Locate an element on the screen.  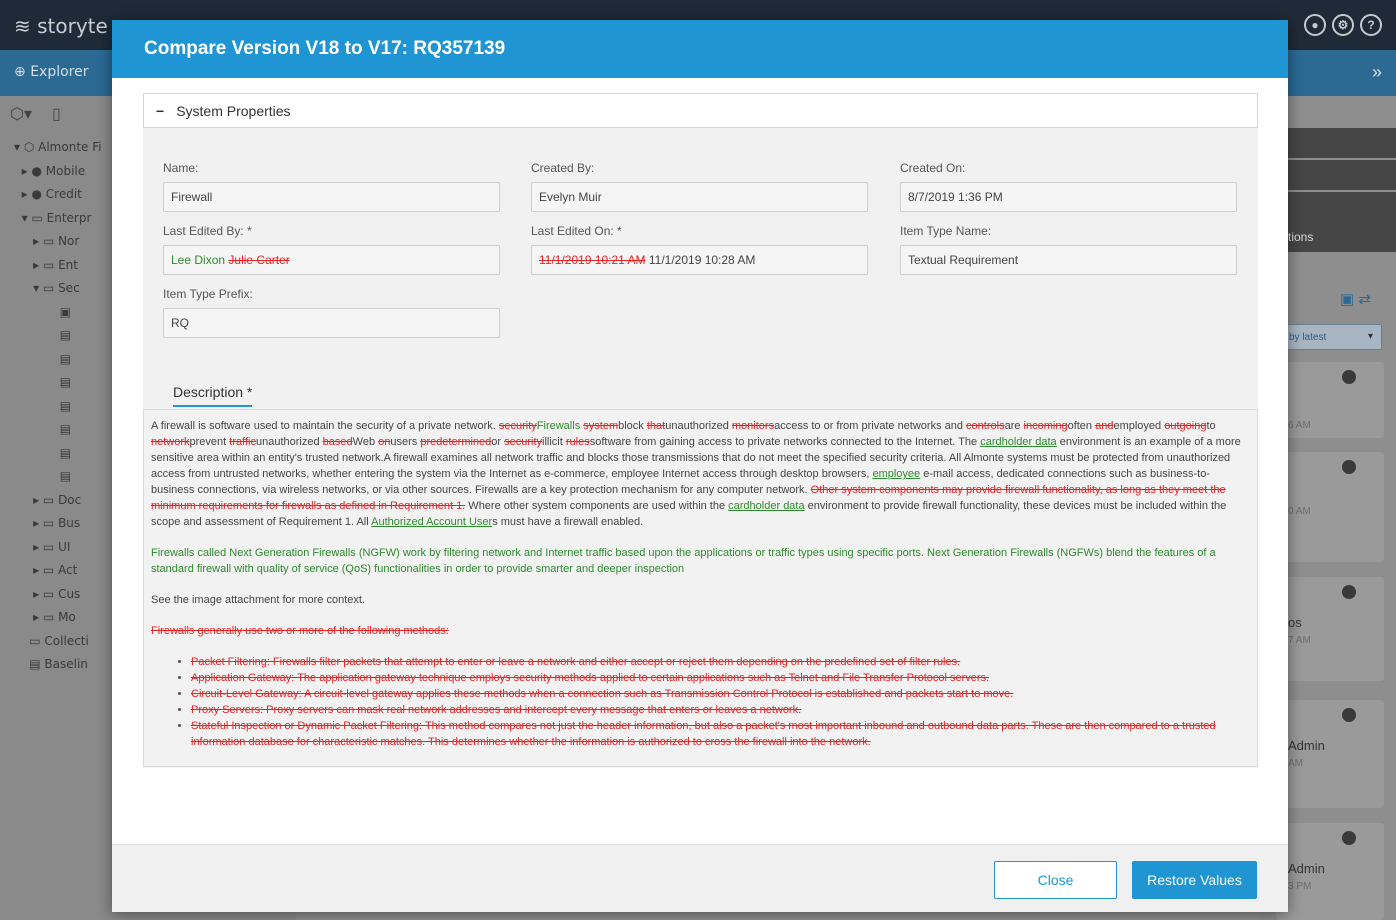
last-edited-by-value: Lee Dixon Julie Carter is located at coordinates (331, 260).